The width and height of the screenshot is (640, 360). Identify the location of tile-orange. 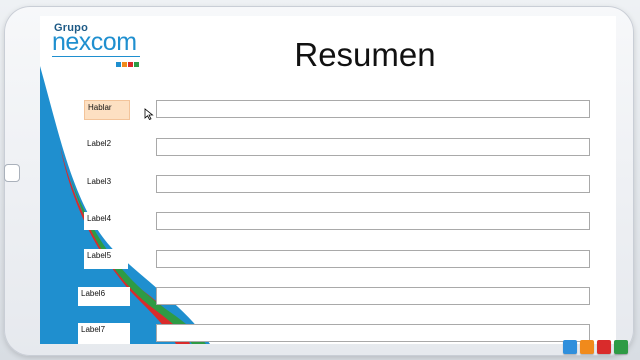
(587, 347).